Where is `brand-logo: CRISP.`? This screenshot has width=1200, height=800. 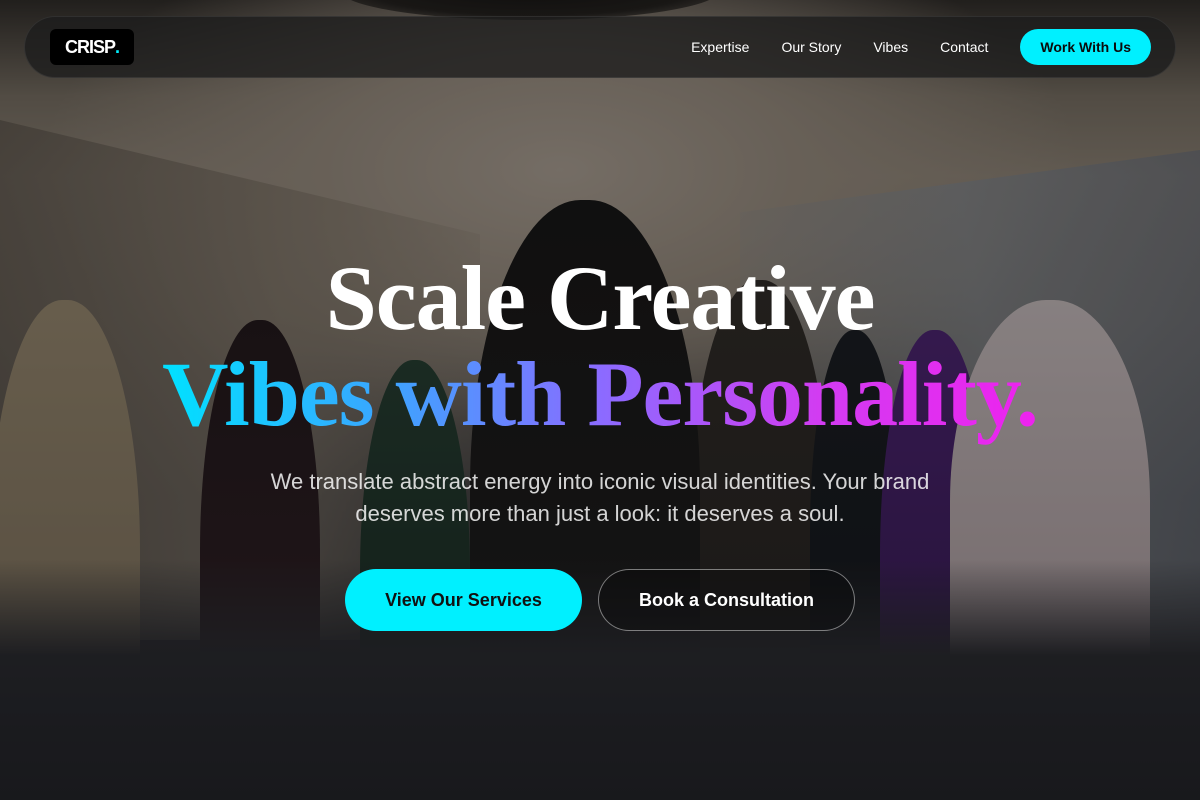 brand-logo: CRISP. is located at coordinates (92, 47).